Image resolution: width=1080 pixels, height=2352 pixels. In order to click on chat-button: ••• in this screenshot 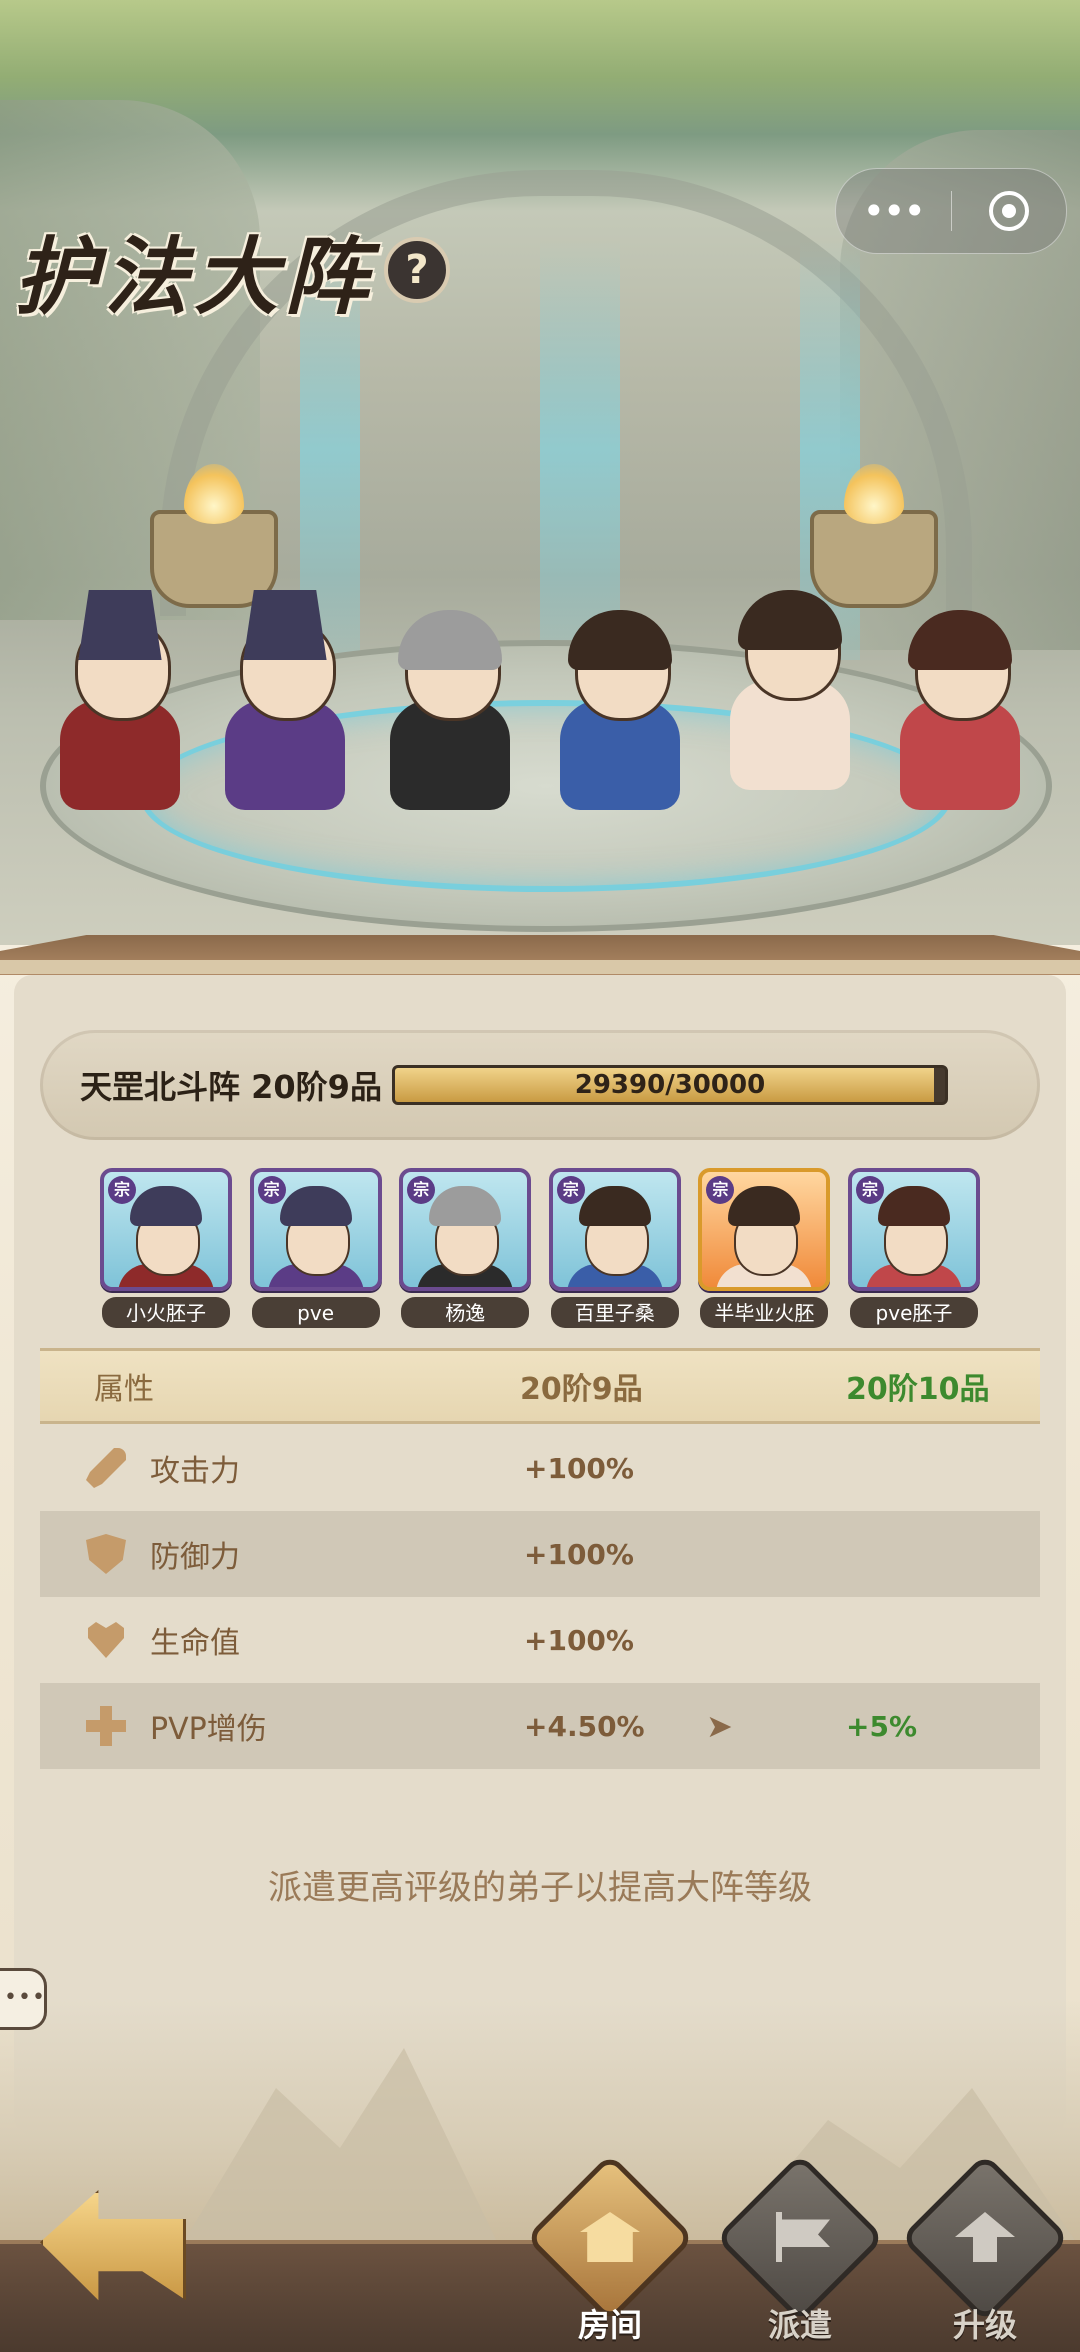, I will do `click(23, 1999)`.